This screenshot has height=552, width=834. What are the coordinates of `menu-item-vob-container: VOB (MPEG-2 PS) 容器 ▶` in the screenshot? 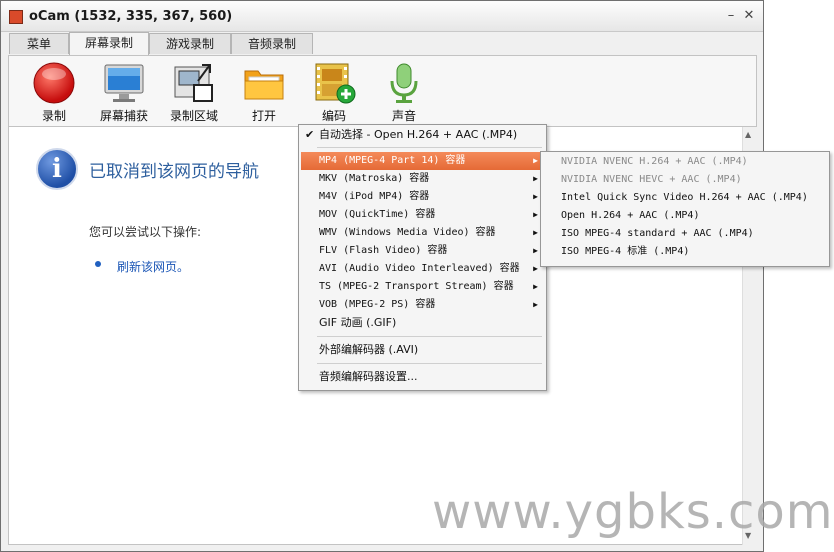 It's located at (422, 305).